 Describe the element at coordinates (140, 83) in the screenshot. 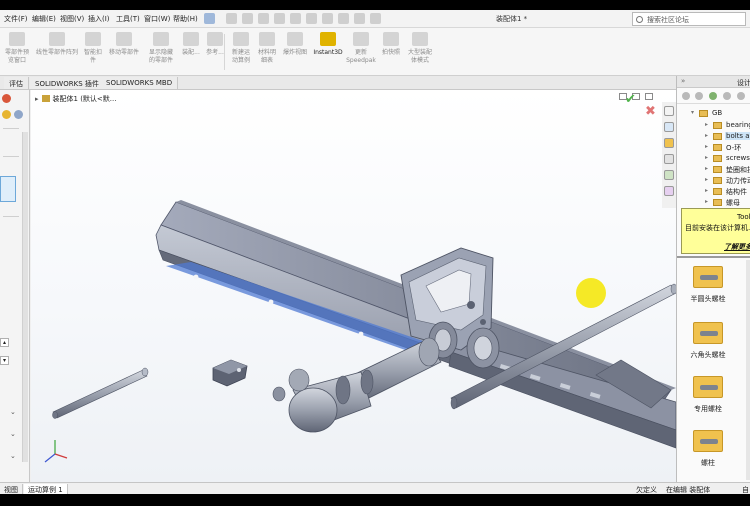

I see `tab-solidworks-mbd: SOLIDWORKS MBD` at that location.